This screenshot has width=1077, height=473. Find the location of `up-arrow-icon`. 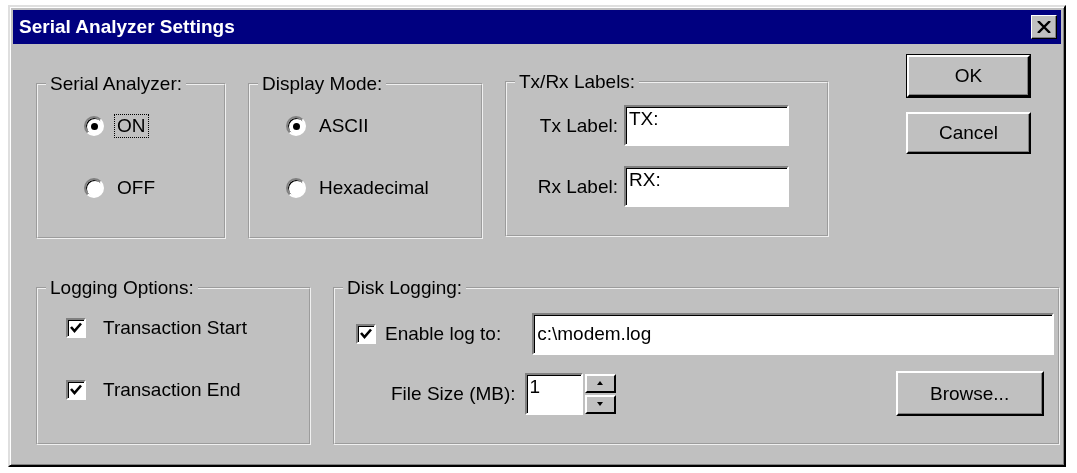

up-arrow-icon is located at coordinates (600, 383).